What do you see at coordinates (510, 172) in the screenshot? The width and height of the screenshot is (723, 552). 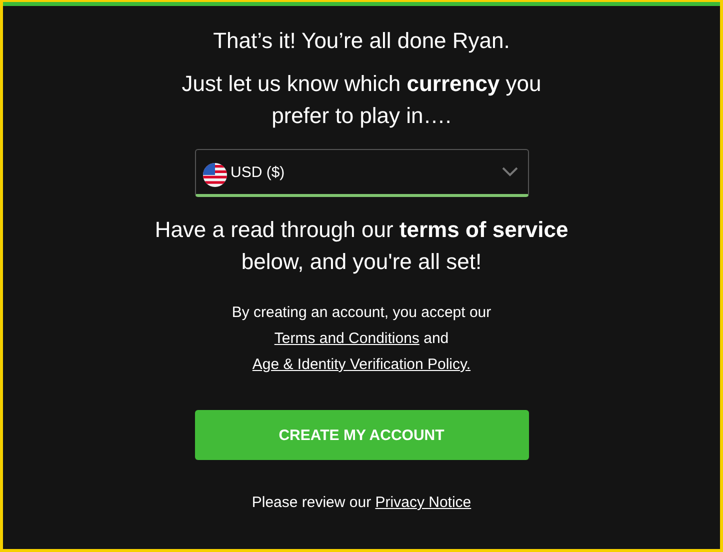 I see `chevron-down-icon` at bounding box center [510, 172].